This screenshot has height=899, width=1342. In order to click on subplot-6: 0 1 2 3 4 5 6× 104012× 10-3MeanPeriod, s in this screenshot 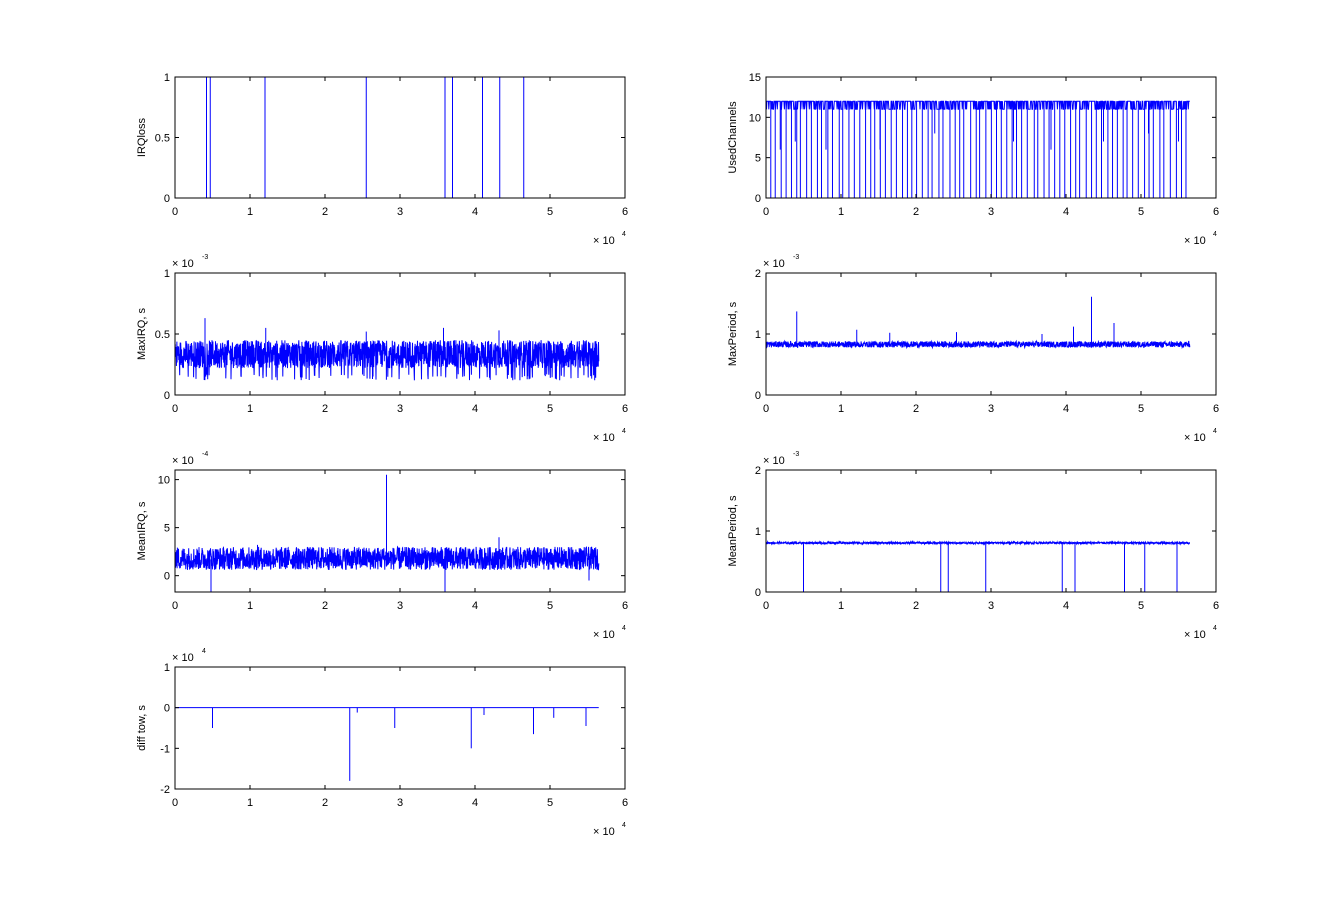, I will do `click(973, 546)`.